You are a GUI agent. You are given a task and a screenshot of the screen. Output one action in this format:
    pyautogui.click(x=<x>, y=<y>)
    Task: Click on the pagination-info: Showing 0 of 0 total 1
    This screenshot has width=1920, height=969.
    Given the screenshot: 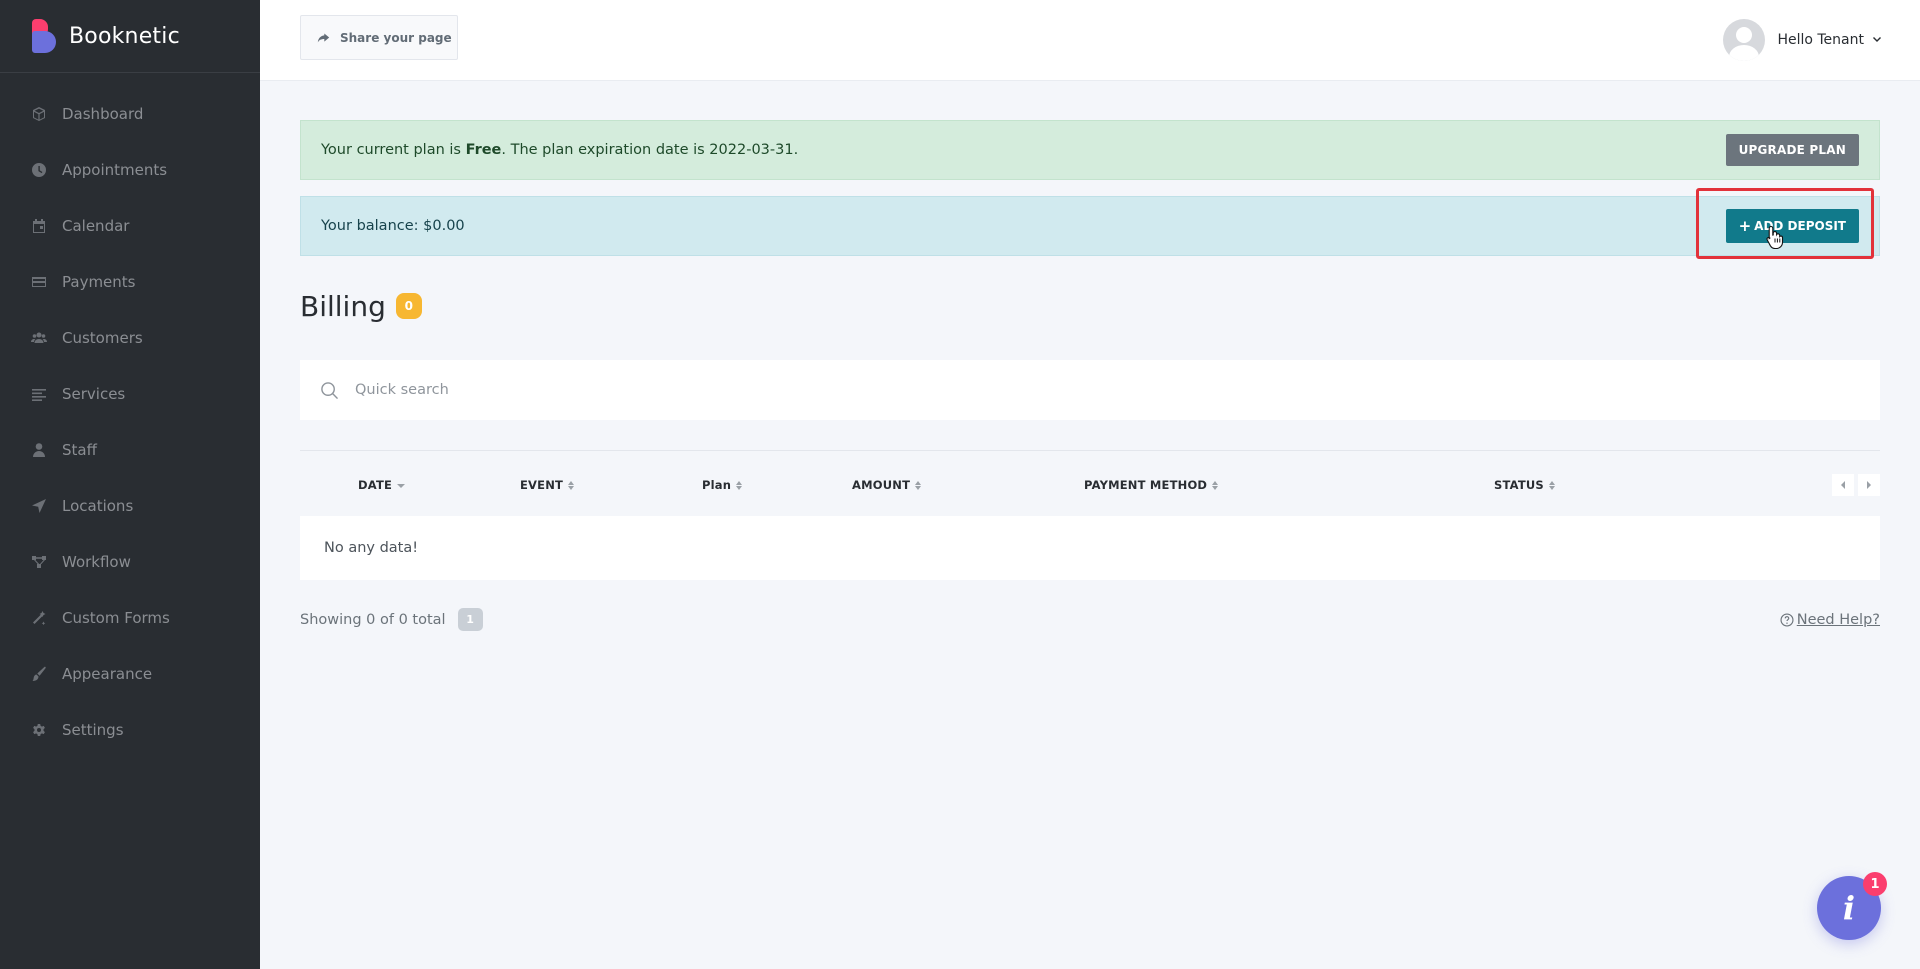 What is the action you would take?
    pyautogui.click(x=391, y=619)
    